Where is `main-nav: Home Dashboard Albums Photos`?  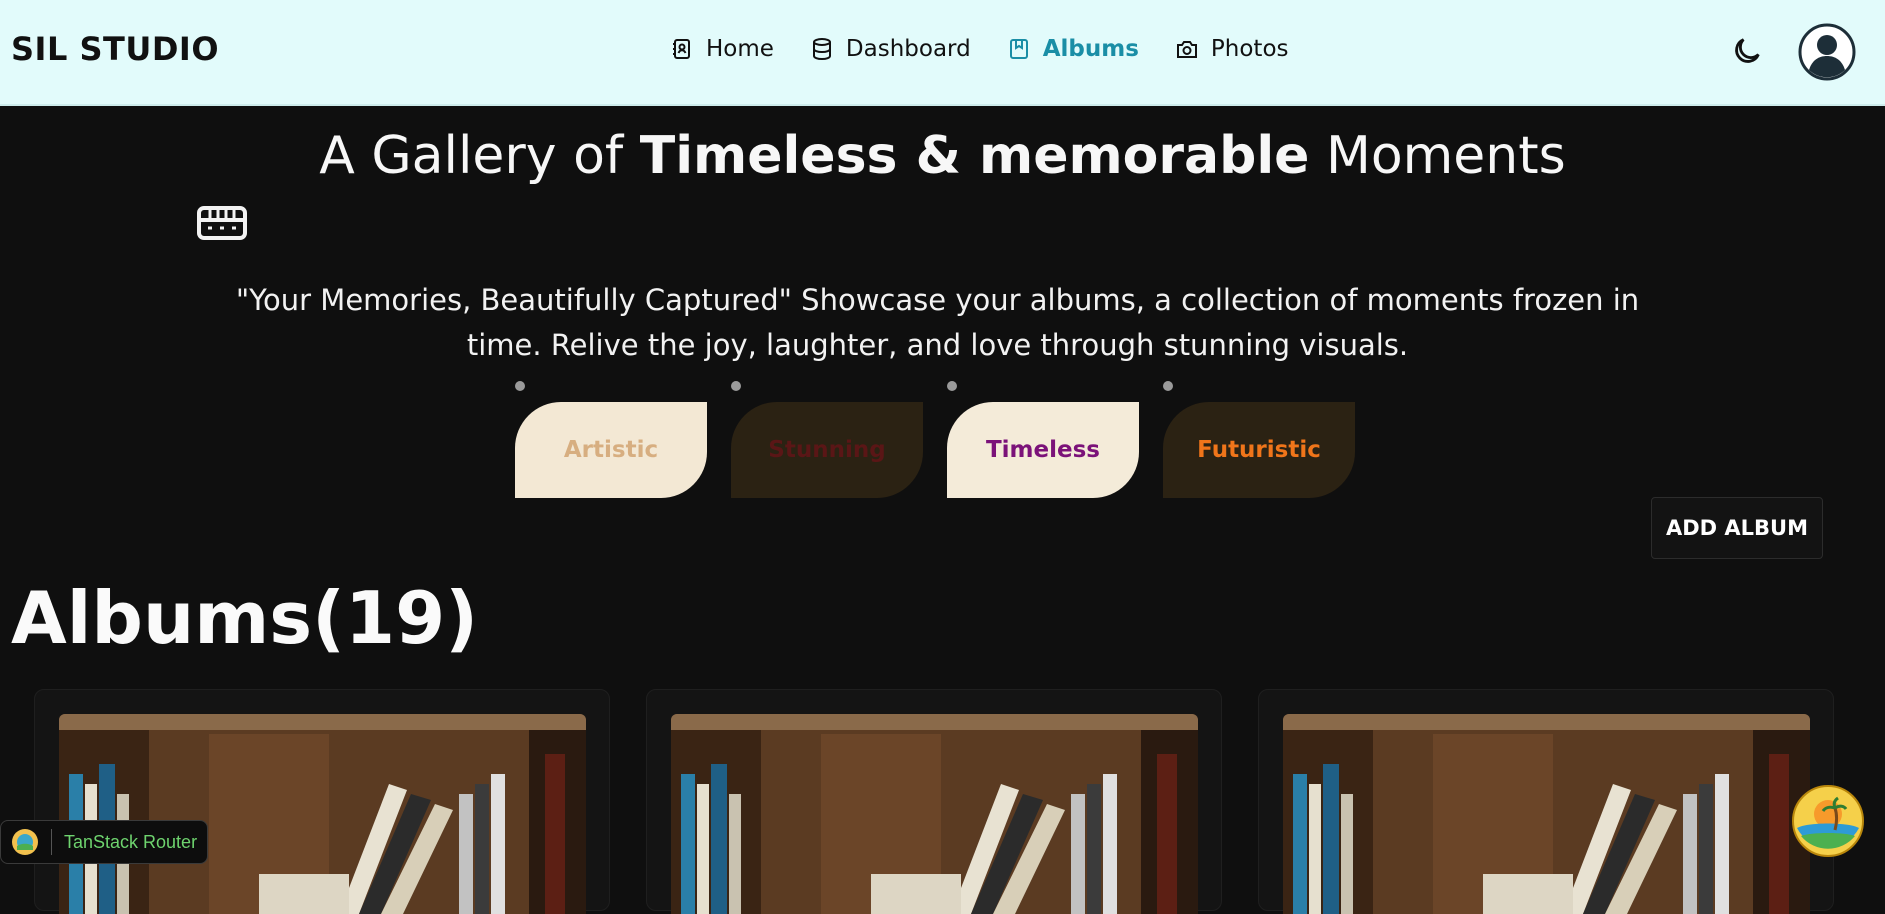 main-nav: Home Dashboard Albums Photos is located at coordinates (979, 49).